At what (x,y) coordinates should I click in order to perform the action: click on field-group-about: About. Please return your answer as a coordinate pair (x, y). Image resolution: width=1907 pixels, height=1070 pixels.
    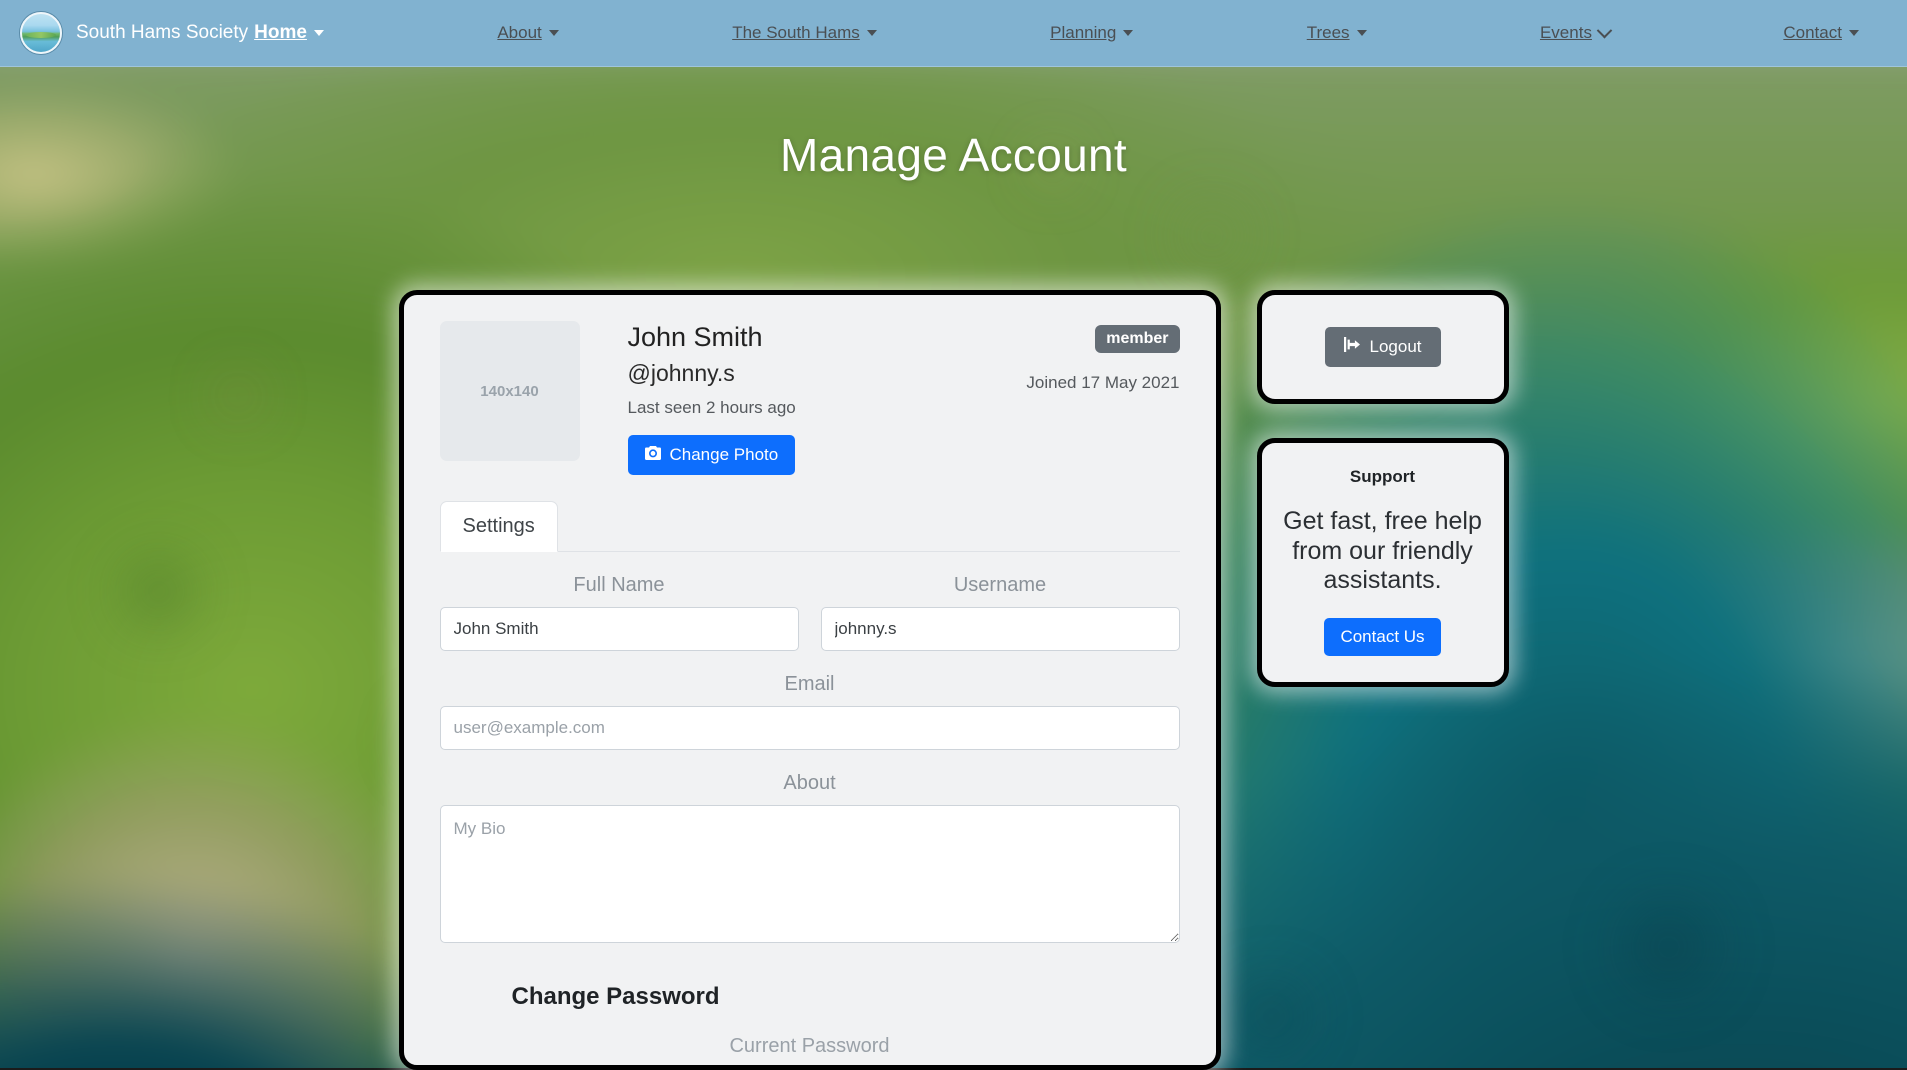
    Looking at the image, I should click on (810, 857).